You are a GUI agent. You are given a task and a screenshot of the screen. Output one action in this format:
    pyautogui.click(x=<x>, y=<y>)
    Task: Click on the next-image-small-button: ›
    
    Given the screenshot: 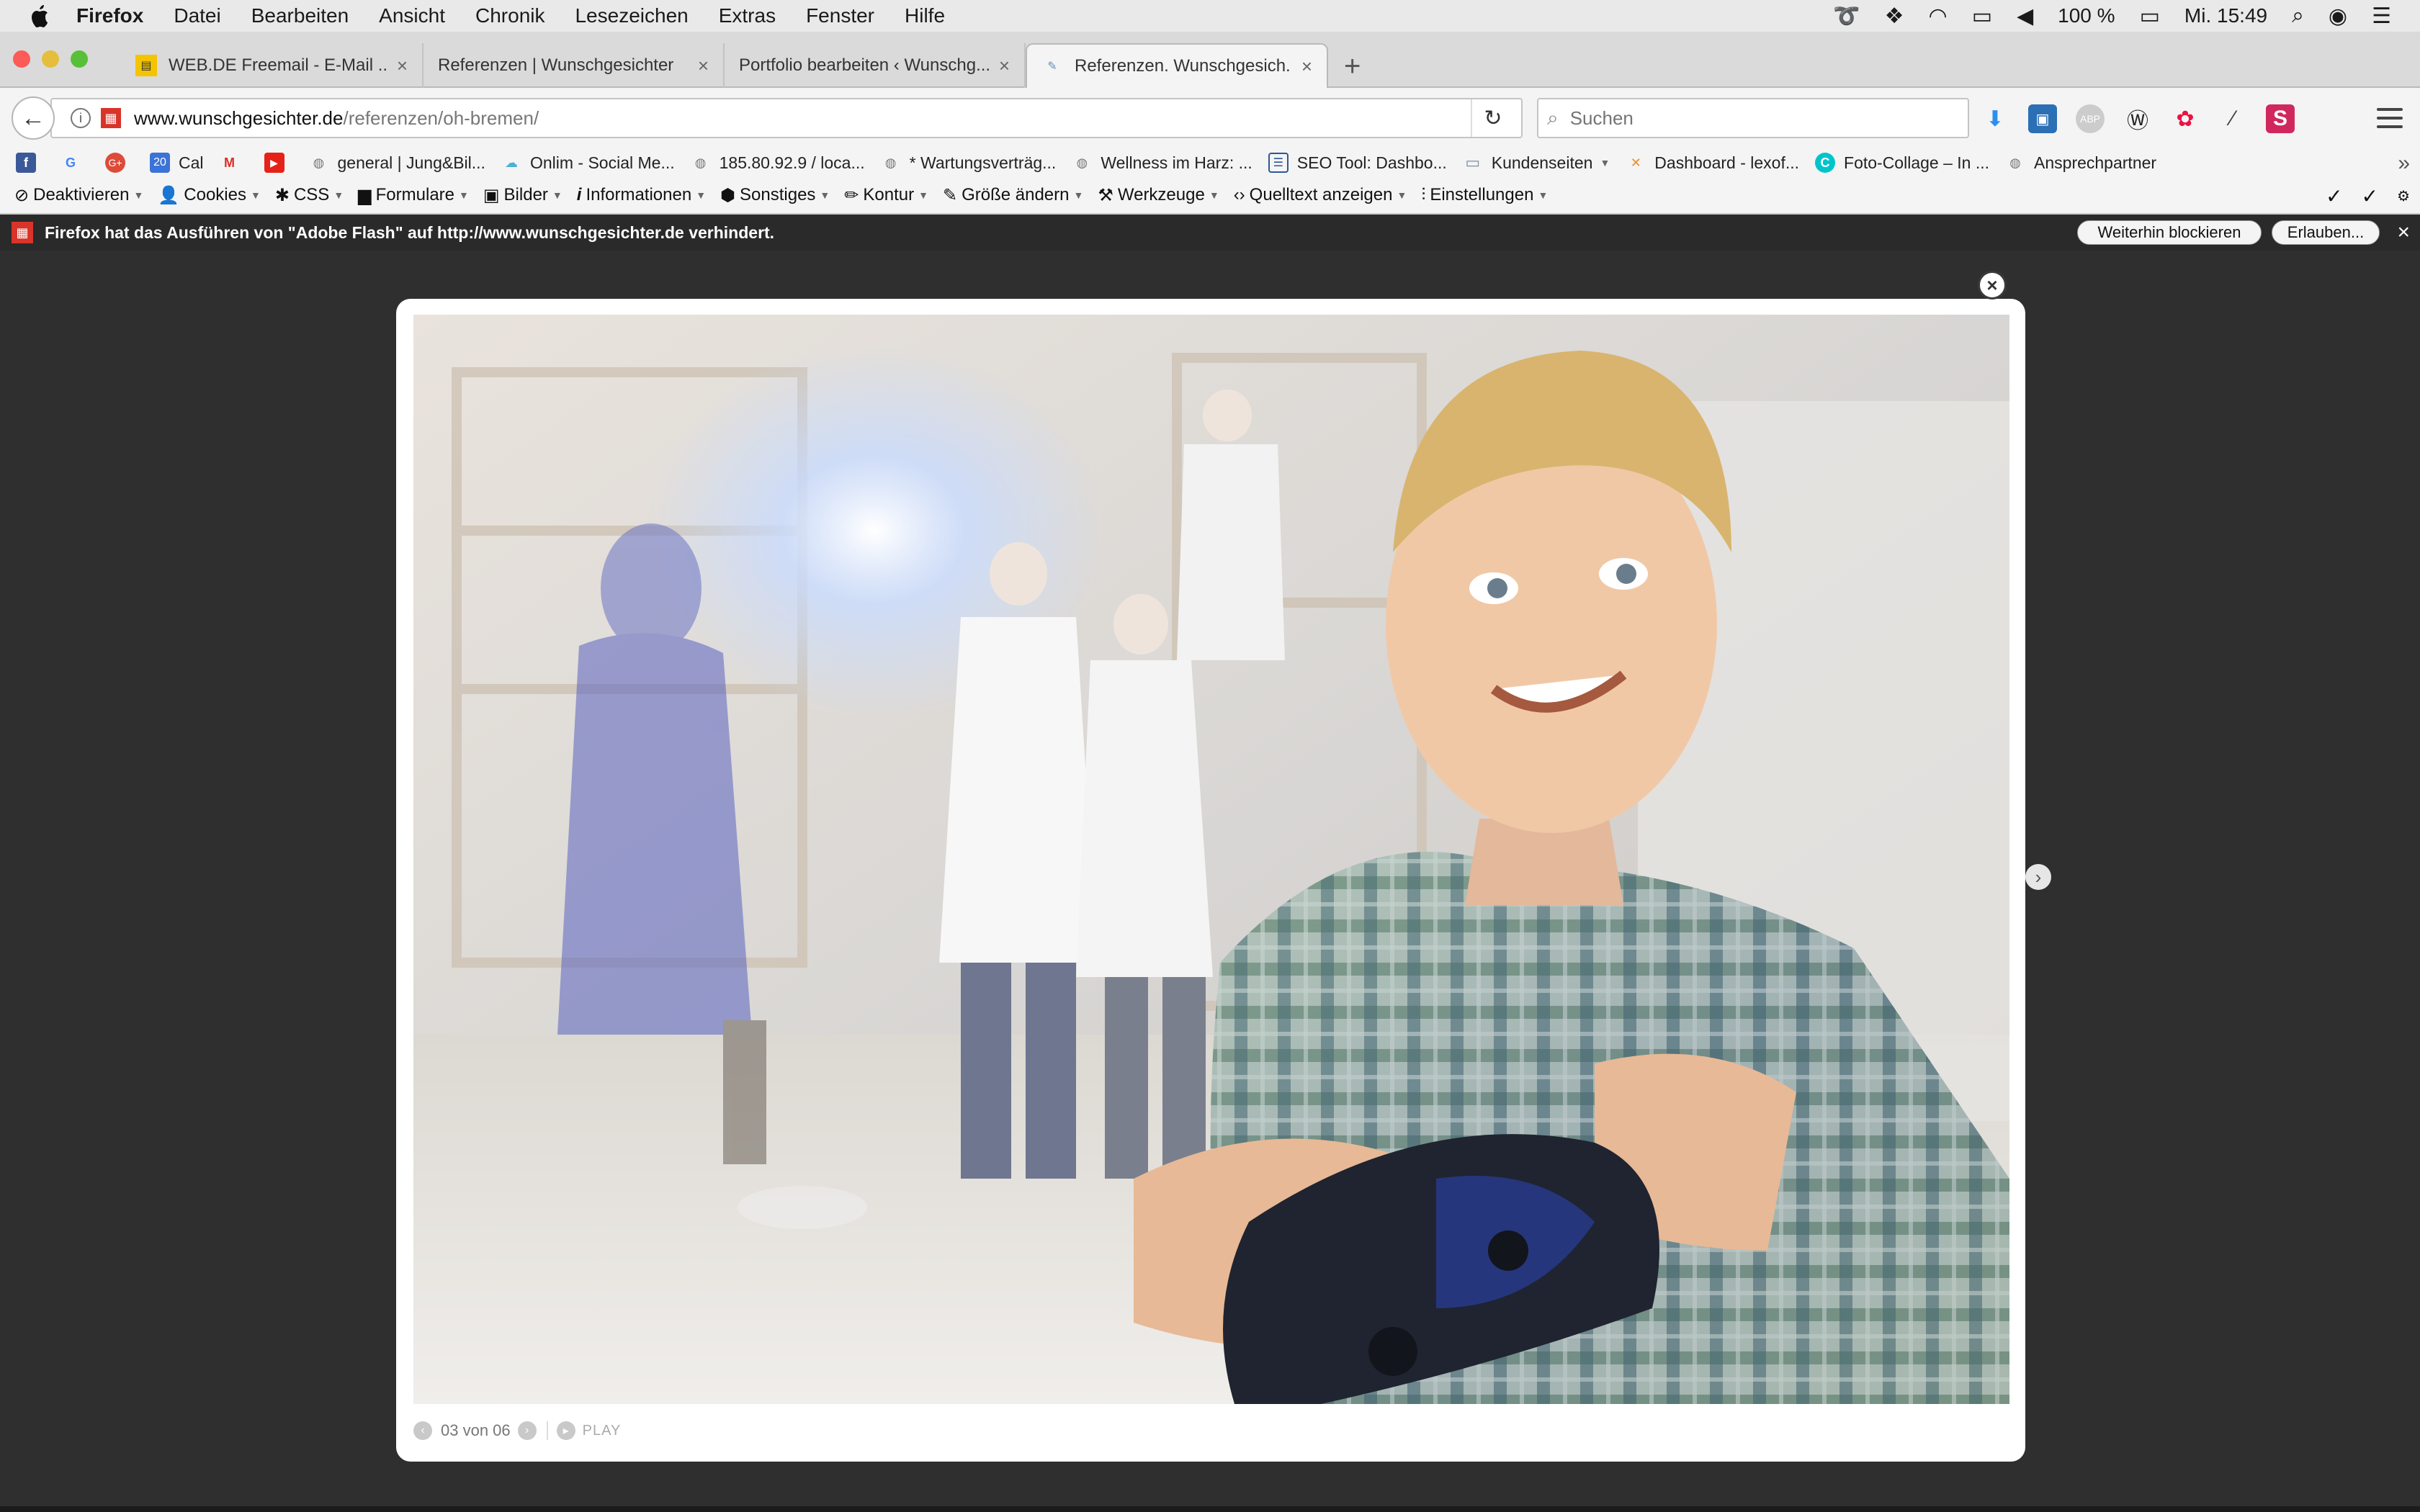 What is the action you would take?
    pyautogui.click(x=527, y=1430)
    